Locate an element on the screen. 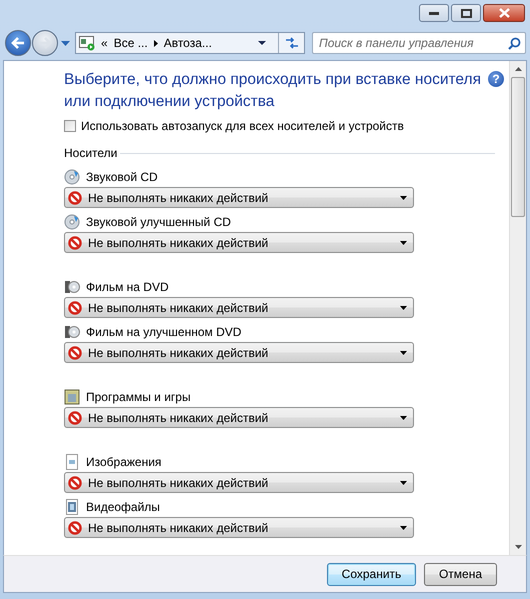  help-icon: ? is located at coordinates (496, 79).